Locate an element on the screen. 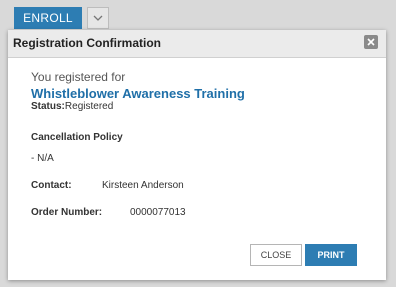 The width and height of the screenshot is (396, 287). cancellation-policy-value: - N/A is located at coordinates (42, 158).